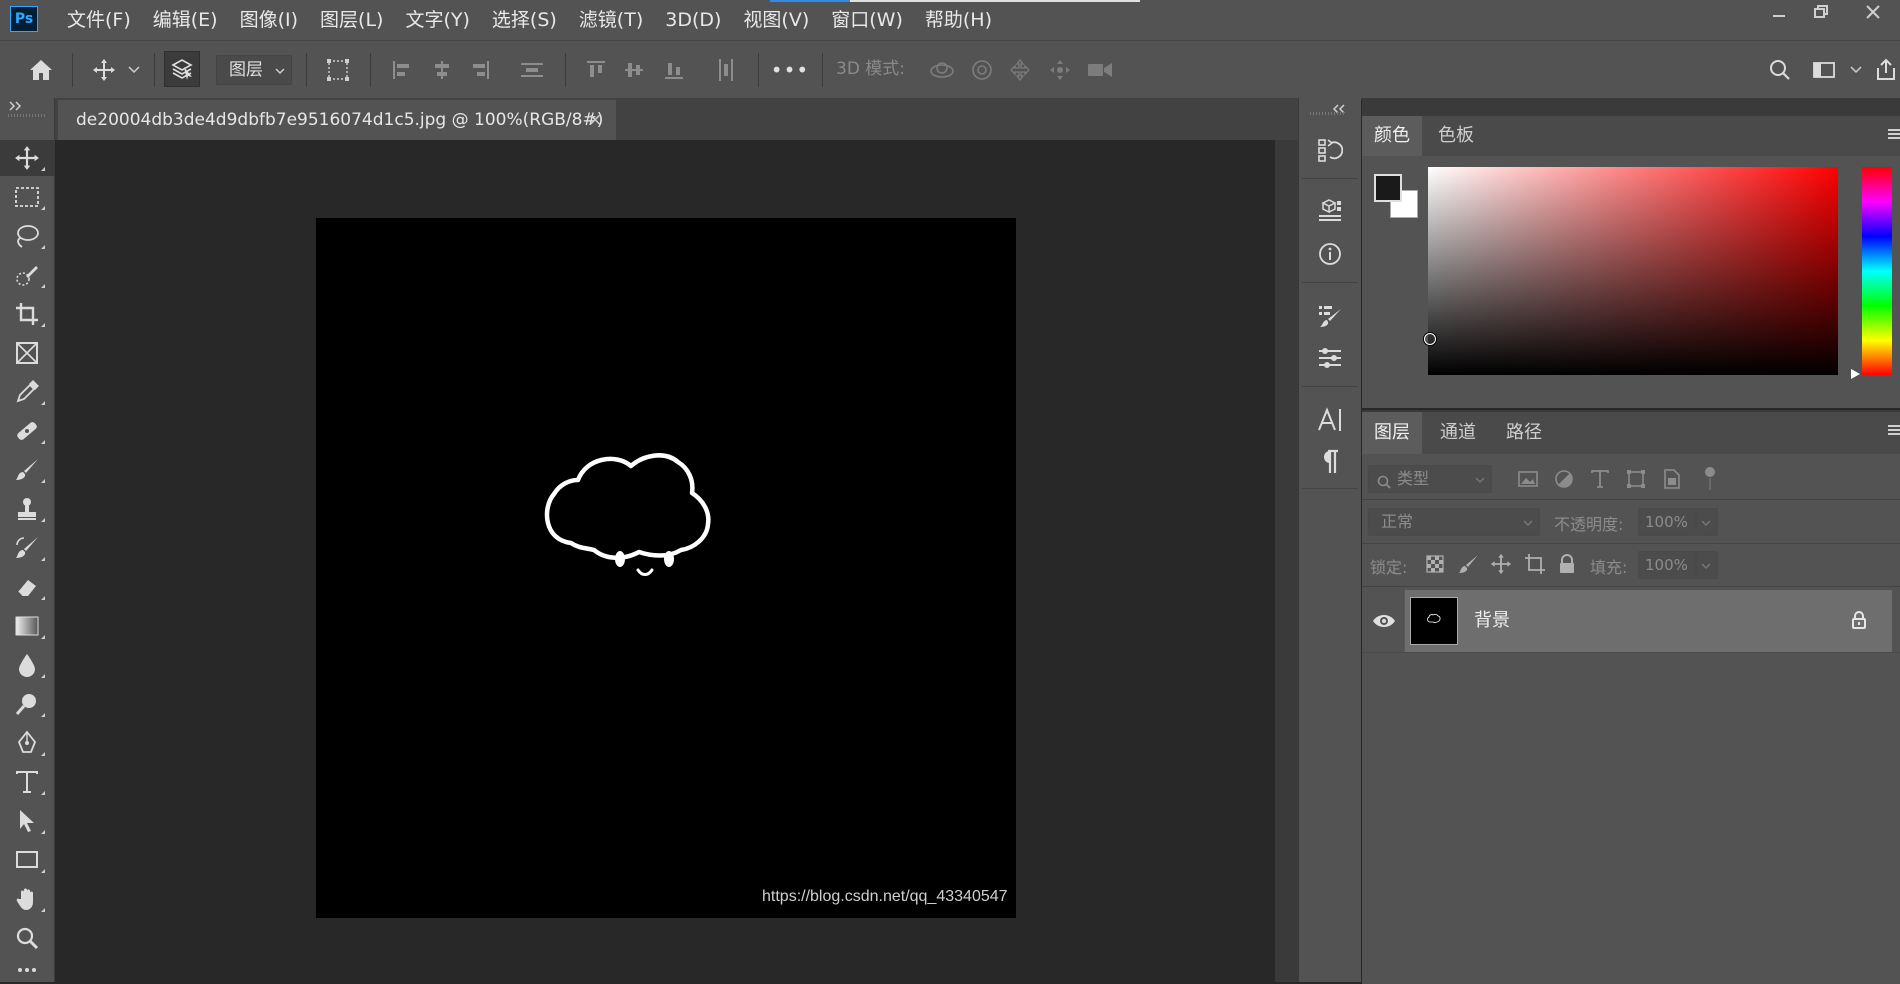  What do you see at coordinates (1330, 316) in the screenshot?
I see `brush-settings-icon` at bounding box center [1330, 316].